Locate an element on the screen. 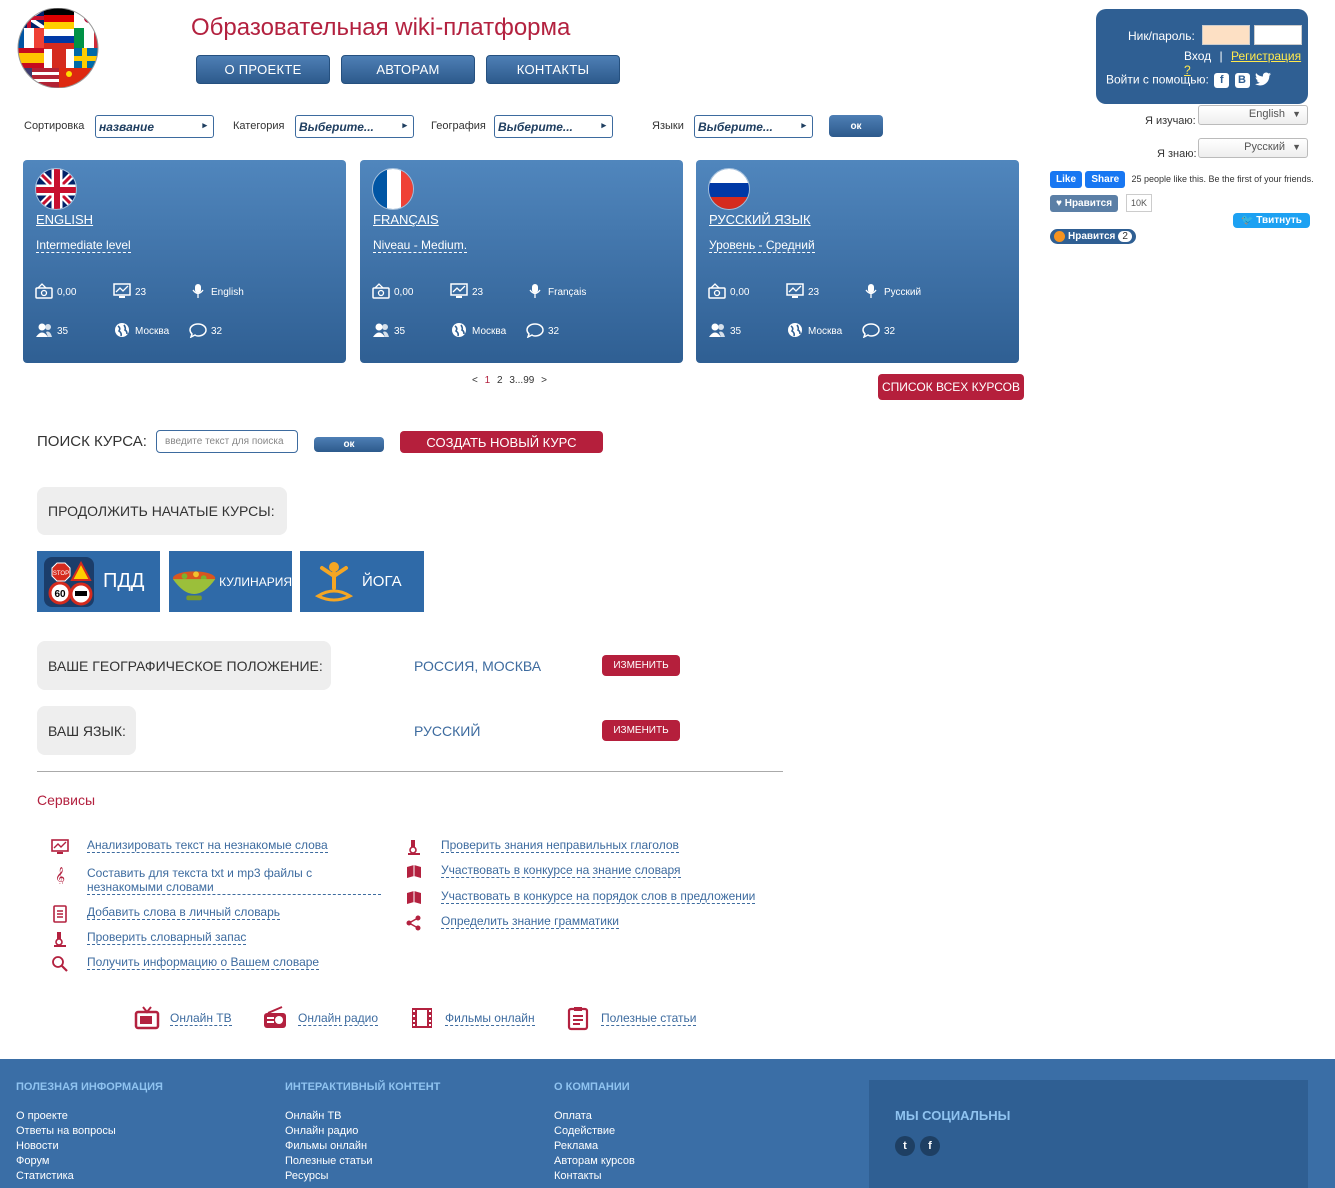 The height and width of the screenshot is (1188, 1335). footer-link: Ресурсы is located at coordinates (328, 1176).